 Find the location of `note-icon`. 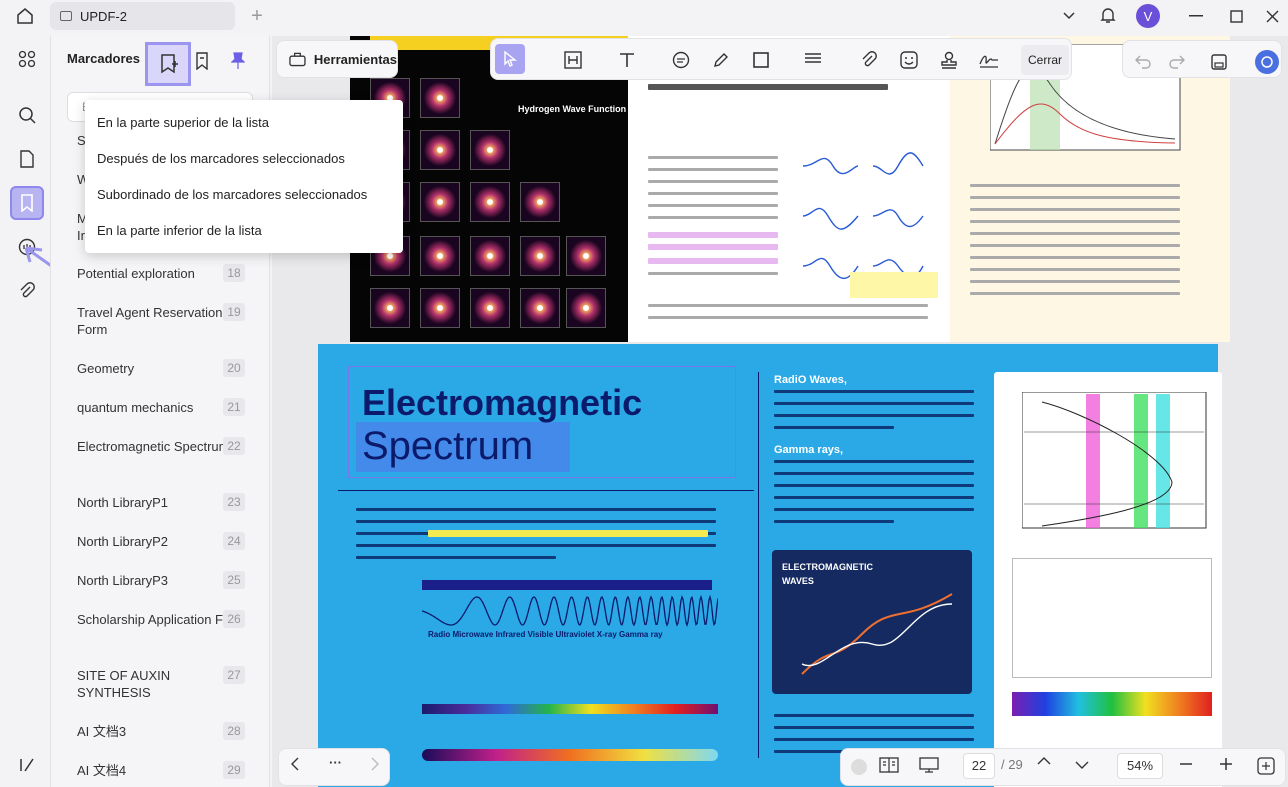

note-icon is located at coordinates (681, 60).